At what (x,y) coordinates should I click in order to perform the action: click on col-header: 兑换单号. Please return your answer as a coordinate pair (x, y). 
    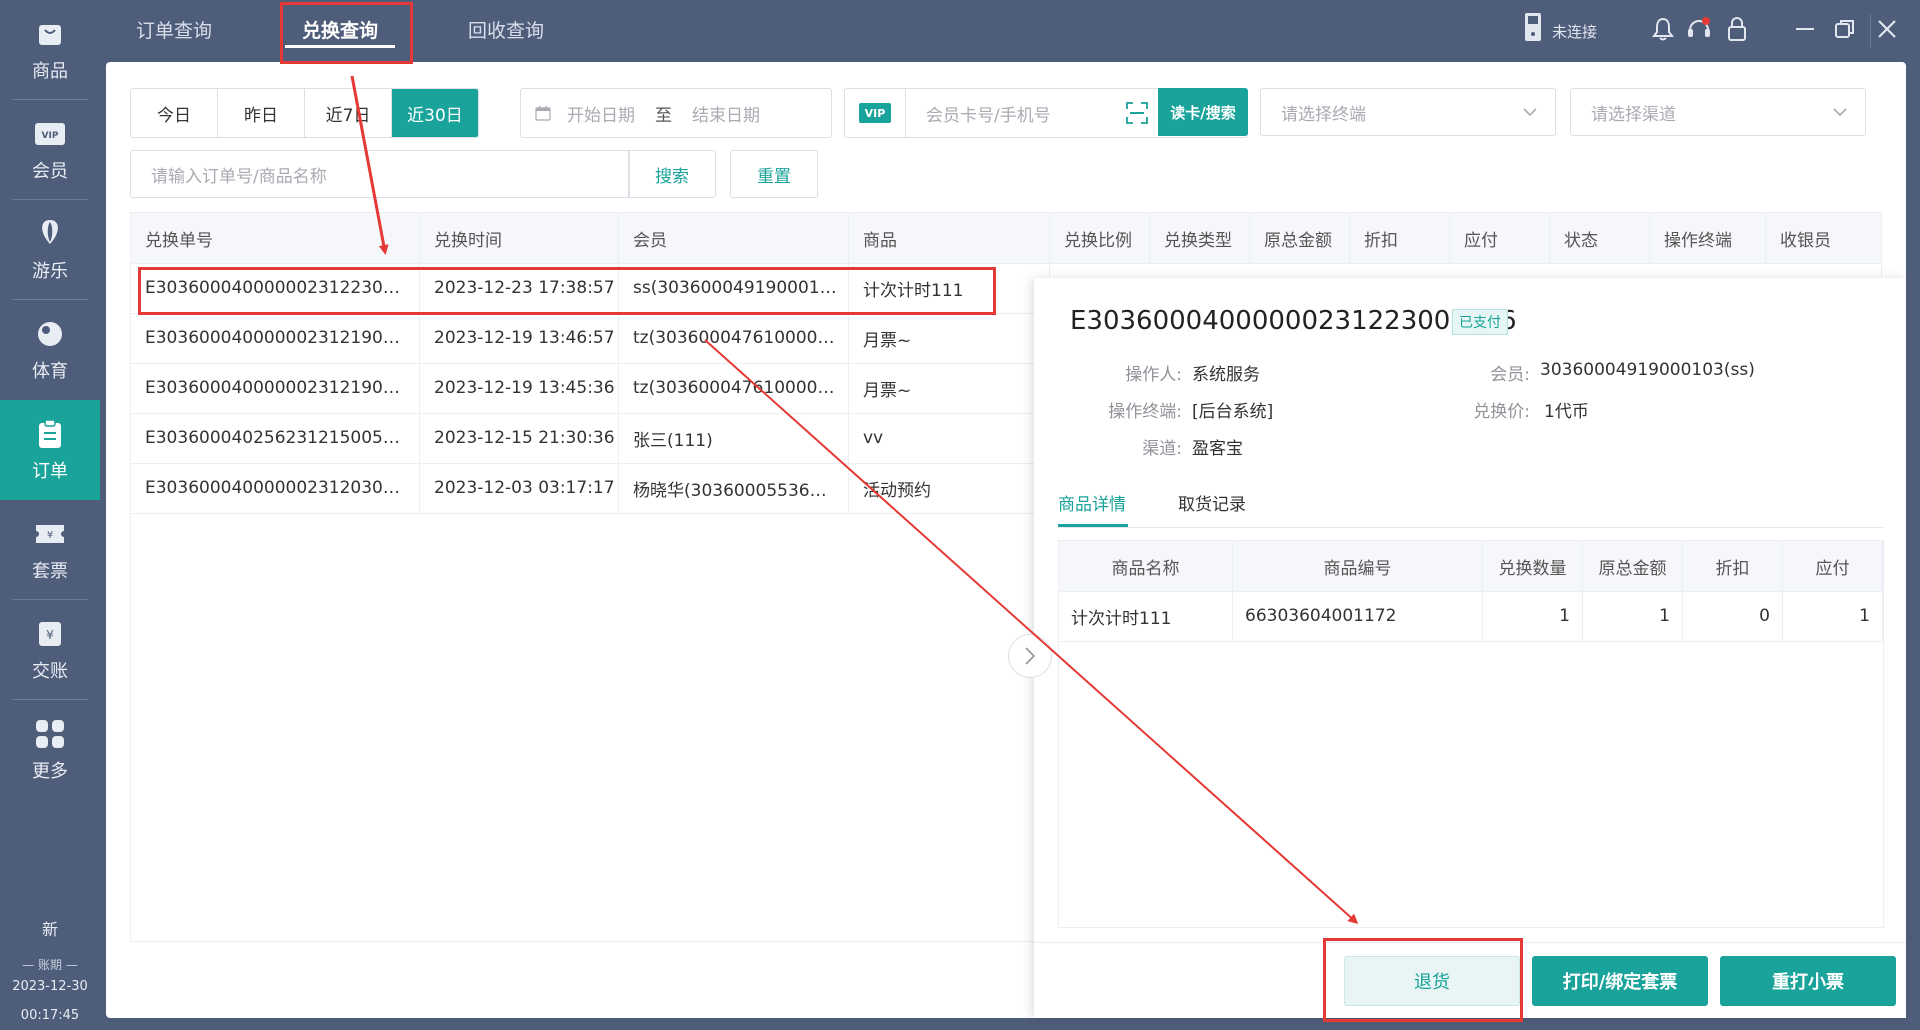
    Looking at the image, I should click on (275, 238).